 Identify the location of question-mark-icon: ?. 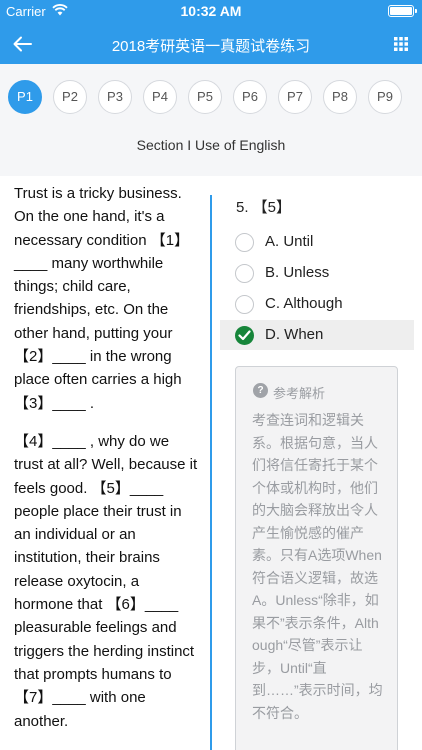
(260, 390).